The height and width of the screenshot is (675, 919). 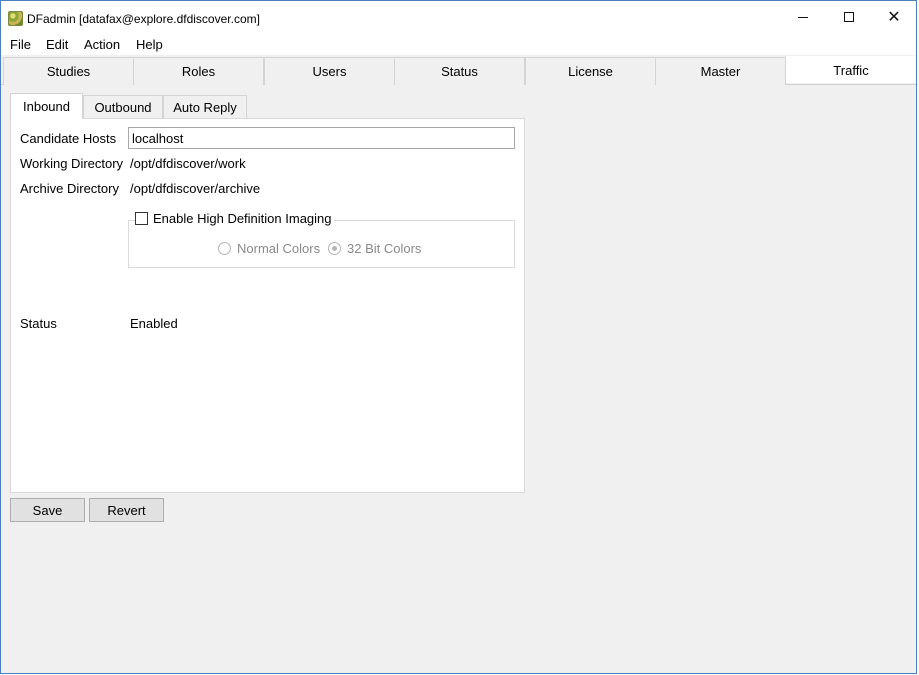 What do you see at coordinates (321, 138) in the screenshot?
I see `candidate-hosts-input` at bounding box center [321, 138].